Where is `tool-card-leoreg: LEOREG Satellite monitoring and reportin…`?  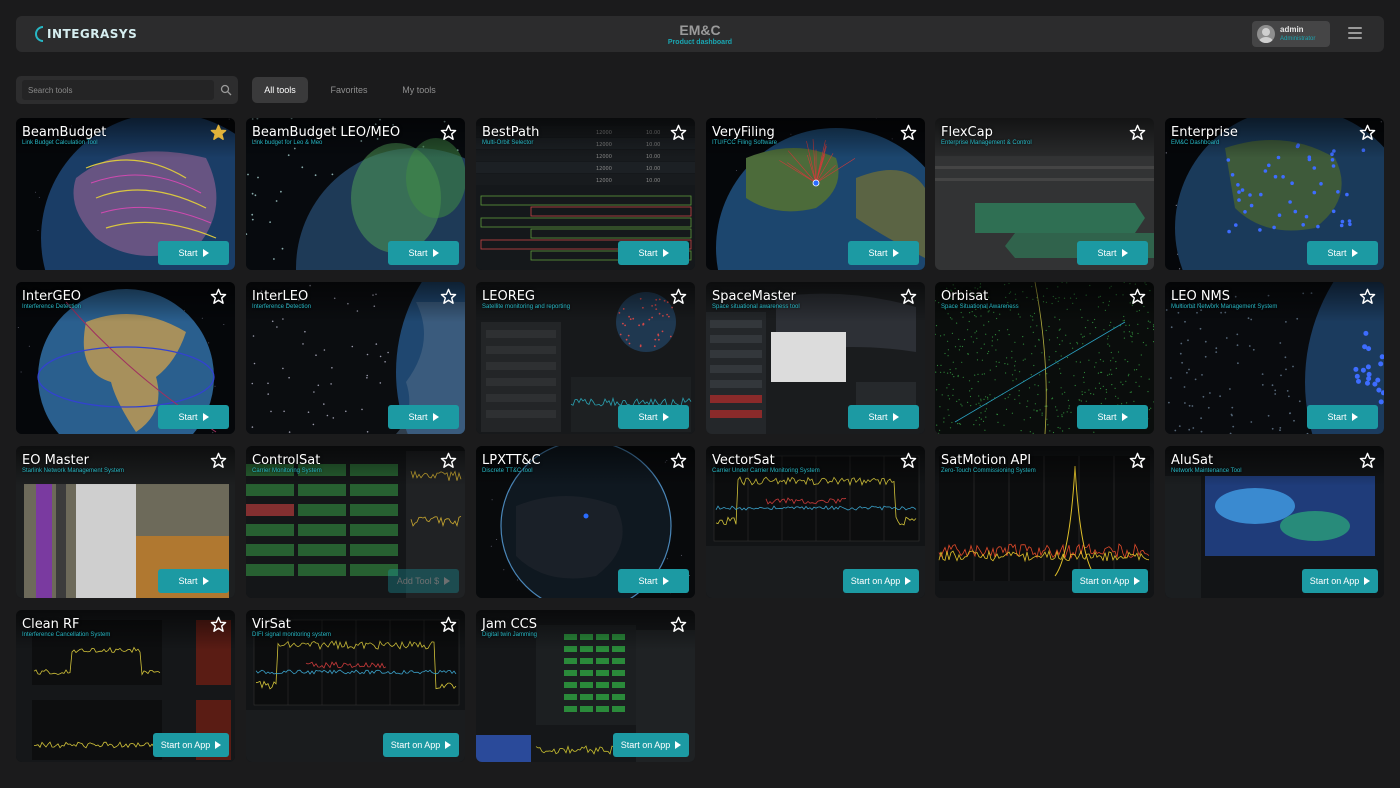
tool-card-leoreg: LEOREG Satellite monitoring and reportin… is located at coordinates (585, 358).